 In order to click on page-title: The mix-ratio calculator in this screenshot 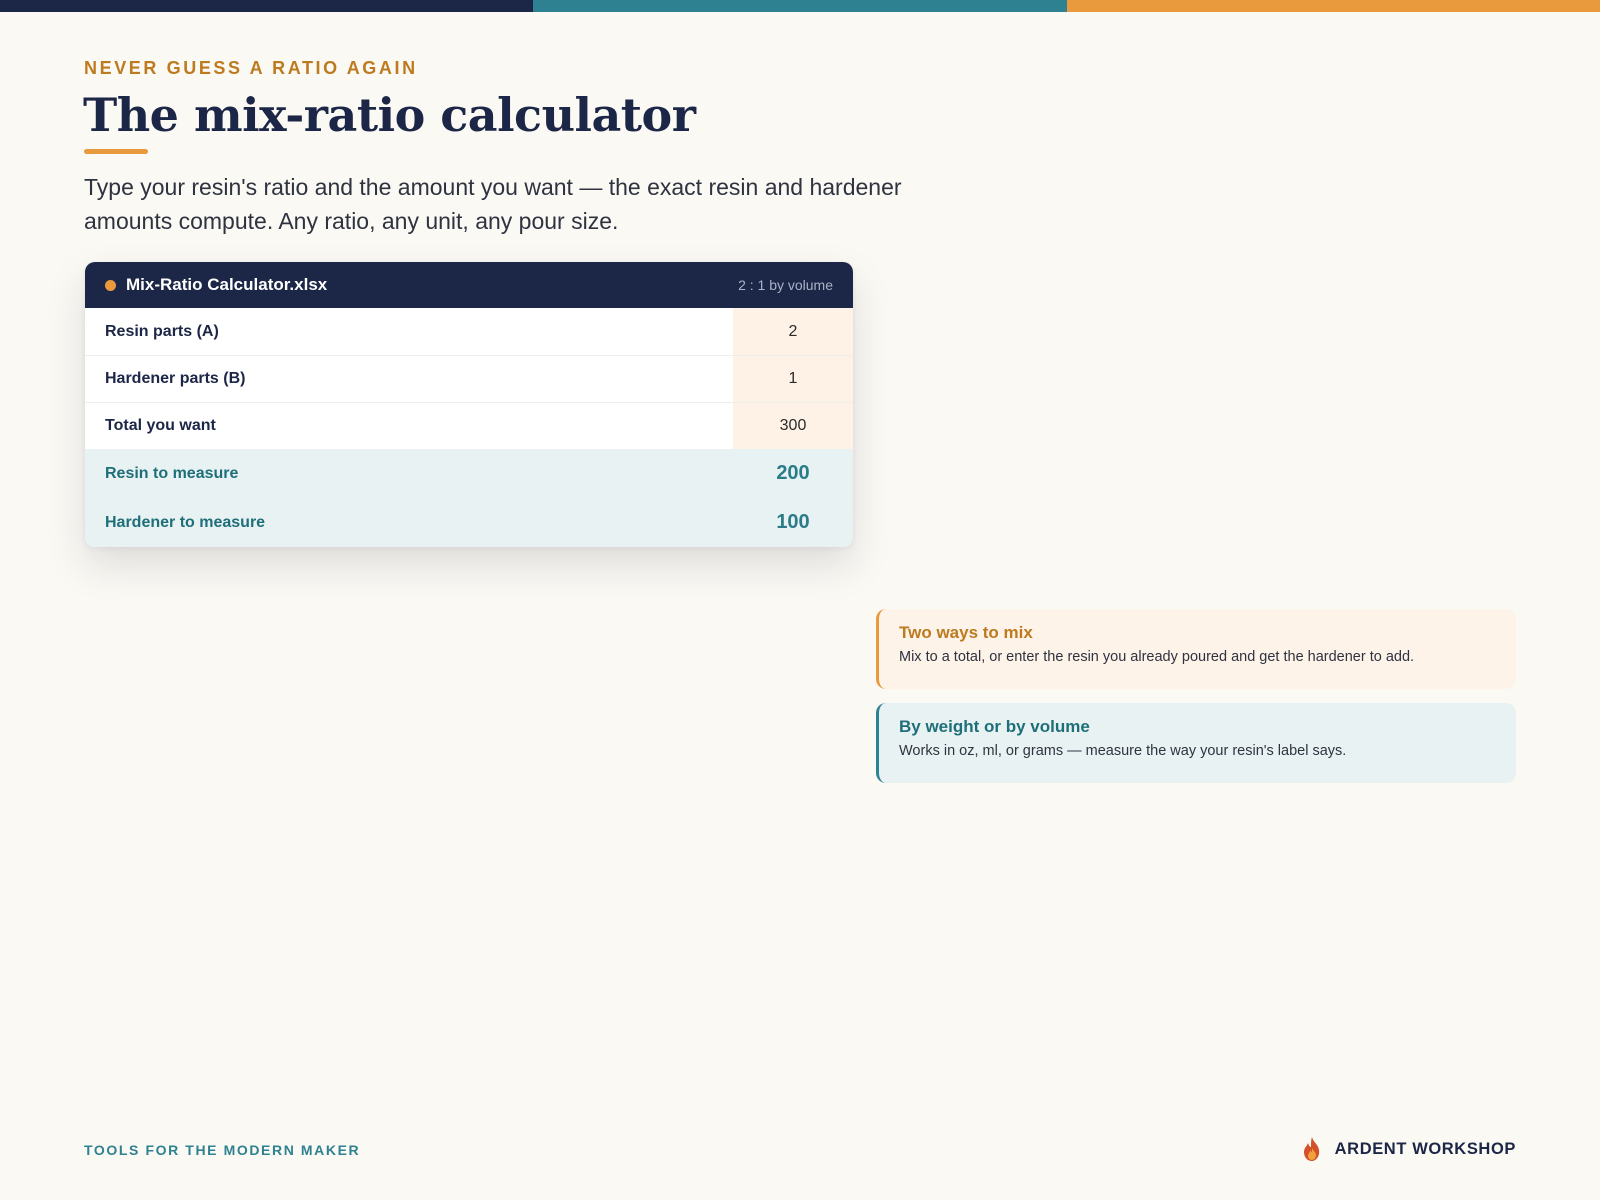, I will do `click(389, 115)`.